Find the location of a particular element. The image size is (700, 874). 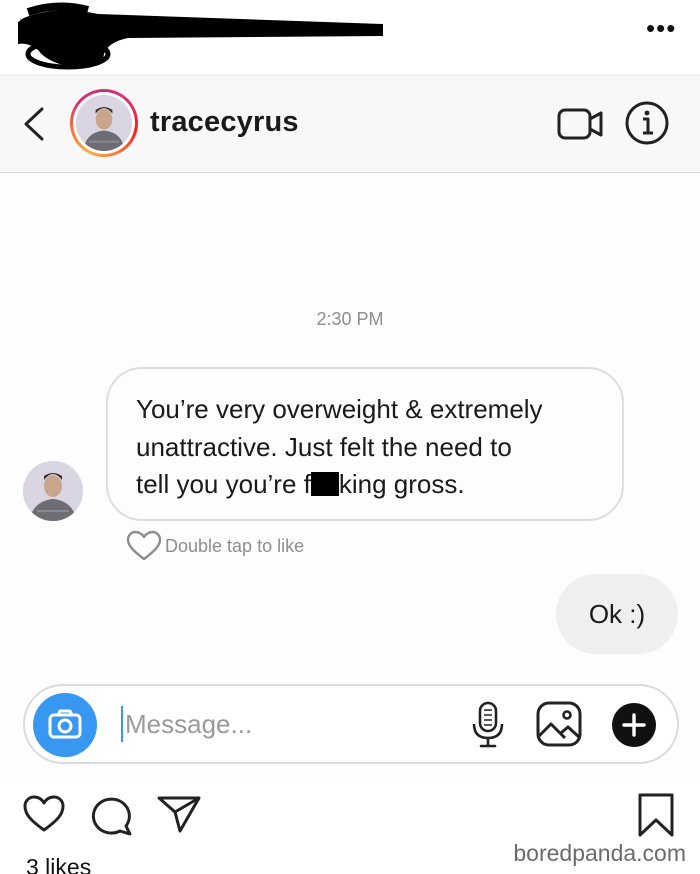

gallery-button is located at coordinates (559, 724).